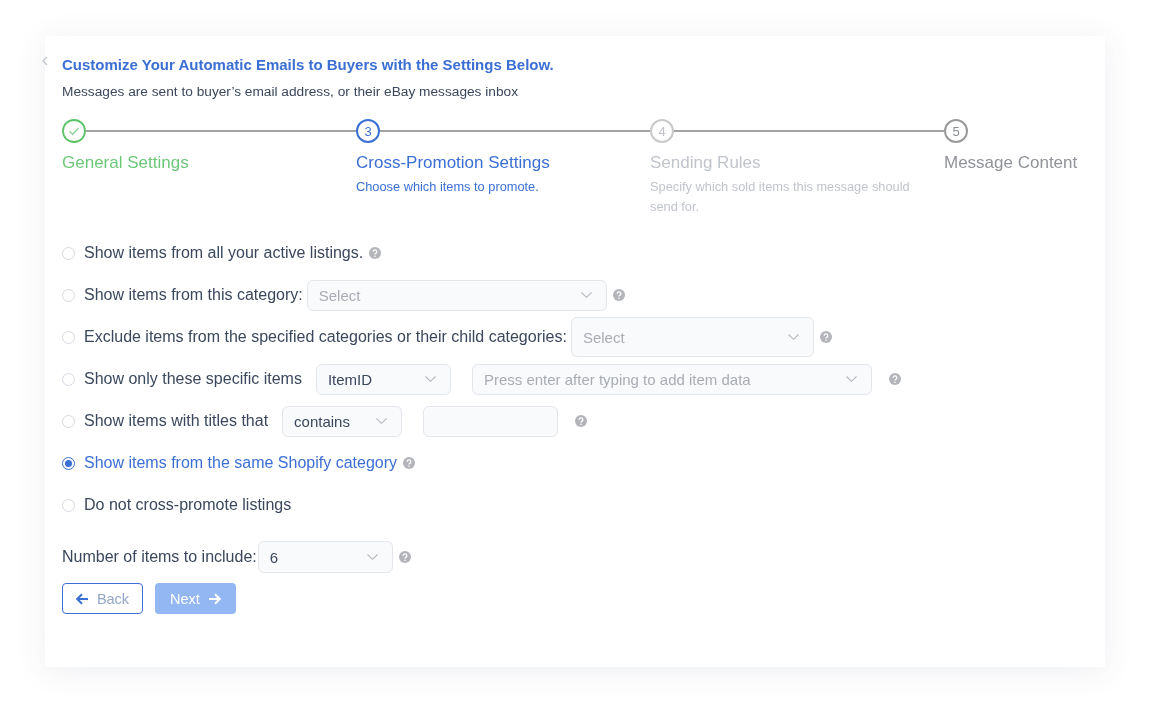  What do you see at coordinates (325, 557) in the screenshot?
I see `select-field: 6` at bounding box center [325, 557].